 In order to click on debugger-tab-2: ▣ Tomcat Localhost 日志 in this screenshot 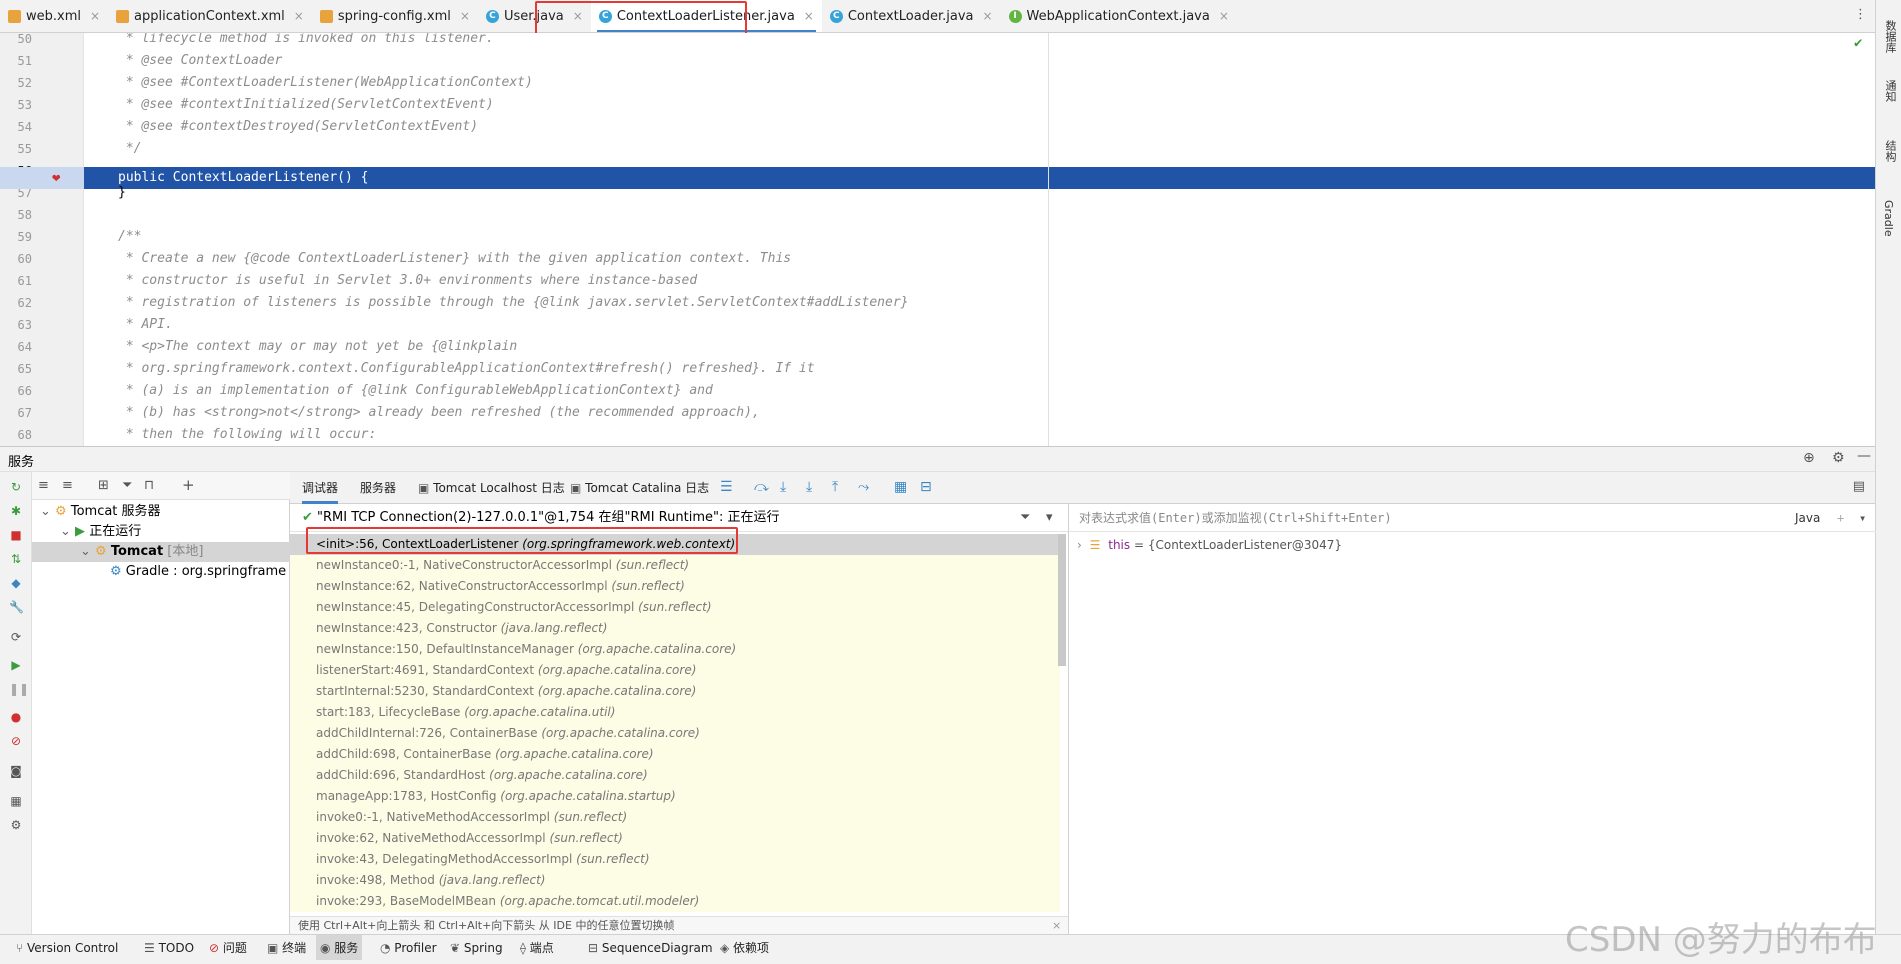, I will do `click(491, 488)`.